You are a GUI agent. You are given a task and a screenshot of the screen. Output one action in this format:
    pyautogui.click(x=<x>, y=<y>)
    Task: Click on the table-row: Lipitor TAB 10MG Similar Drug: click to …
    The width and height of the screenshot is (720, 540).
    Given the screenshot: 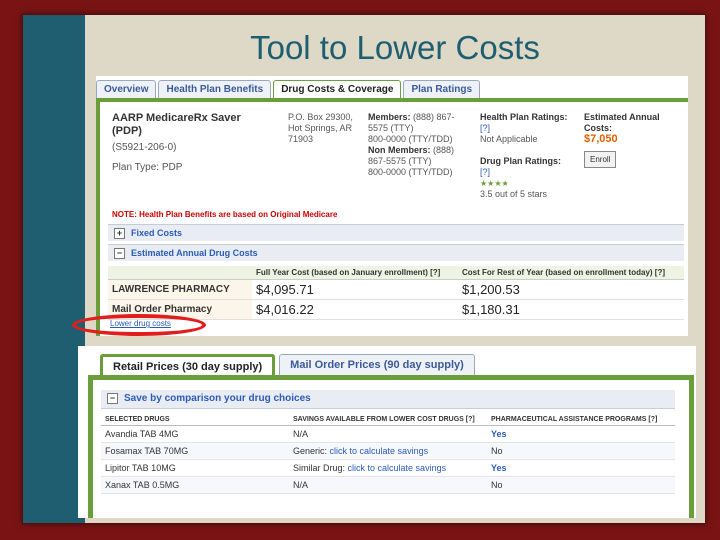 What is the action you would take?
    pyautogui.click(x=388, y=468)
    